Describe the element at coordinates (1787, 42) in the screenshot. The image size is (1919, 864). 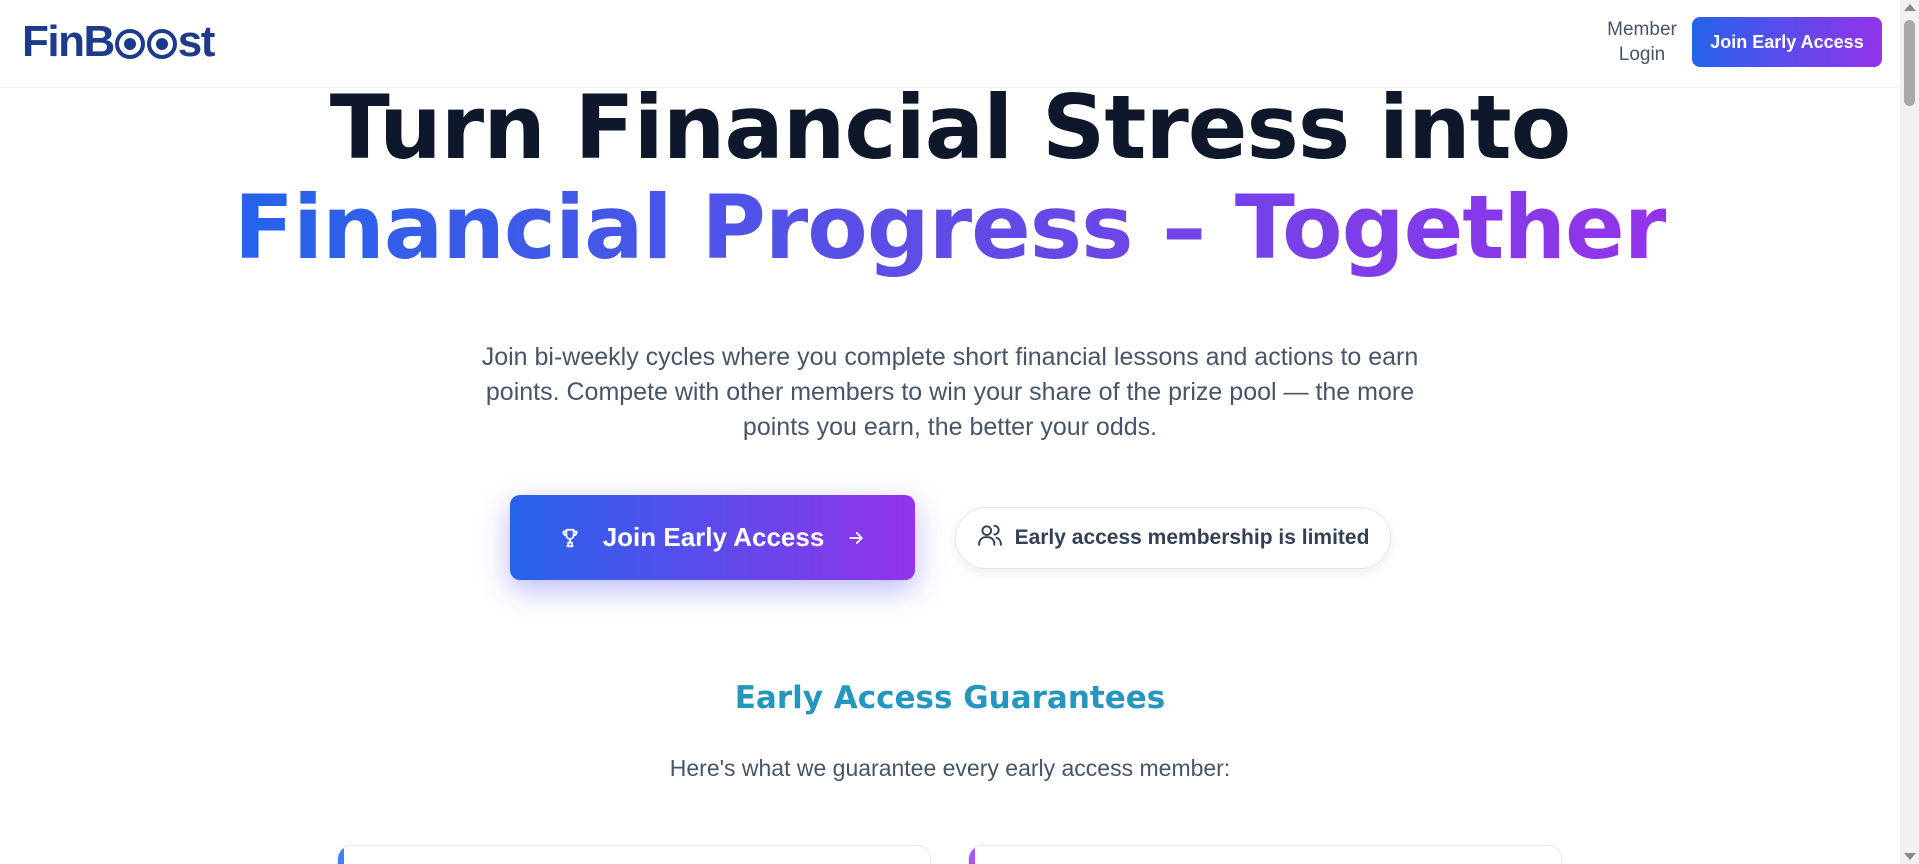
I see `header-join-early-access-button: Join Early Access` at that location.